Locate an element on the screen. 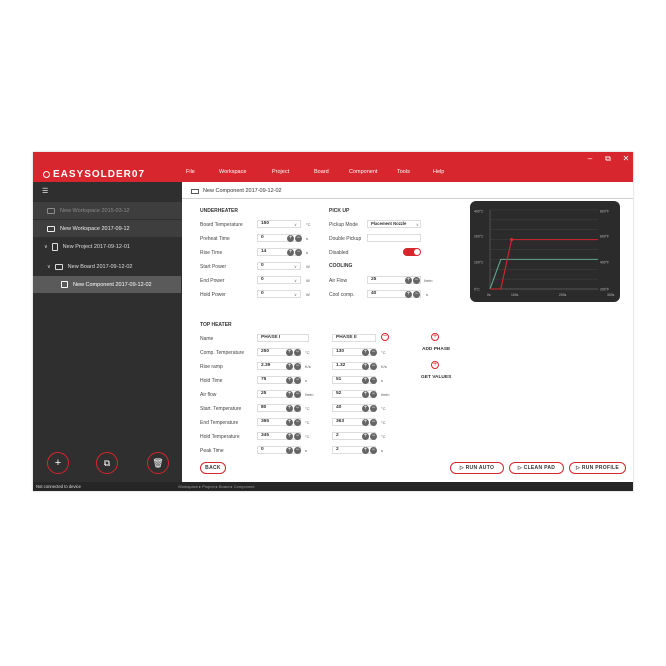  run-profile-button: ▷ RUN PROFILE is located at coordinates (597, 468).